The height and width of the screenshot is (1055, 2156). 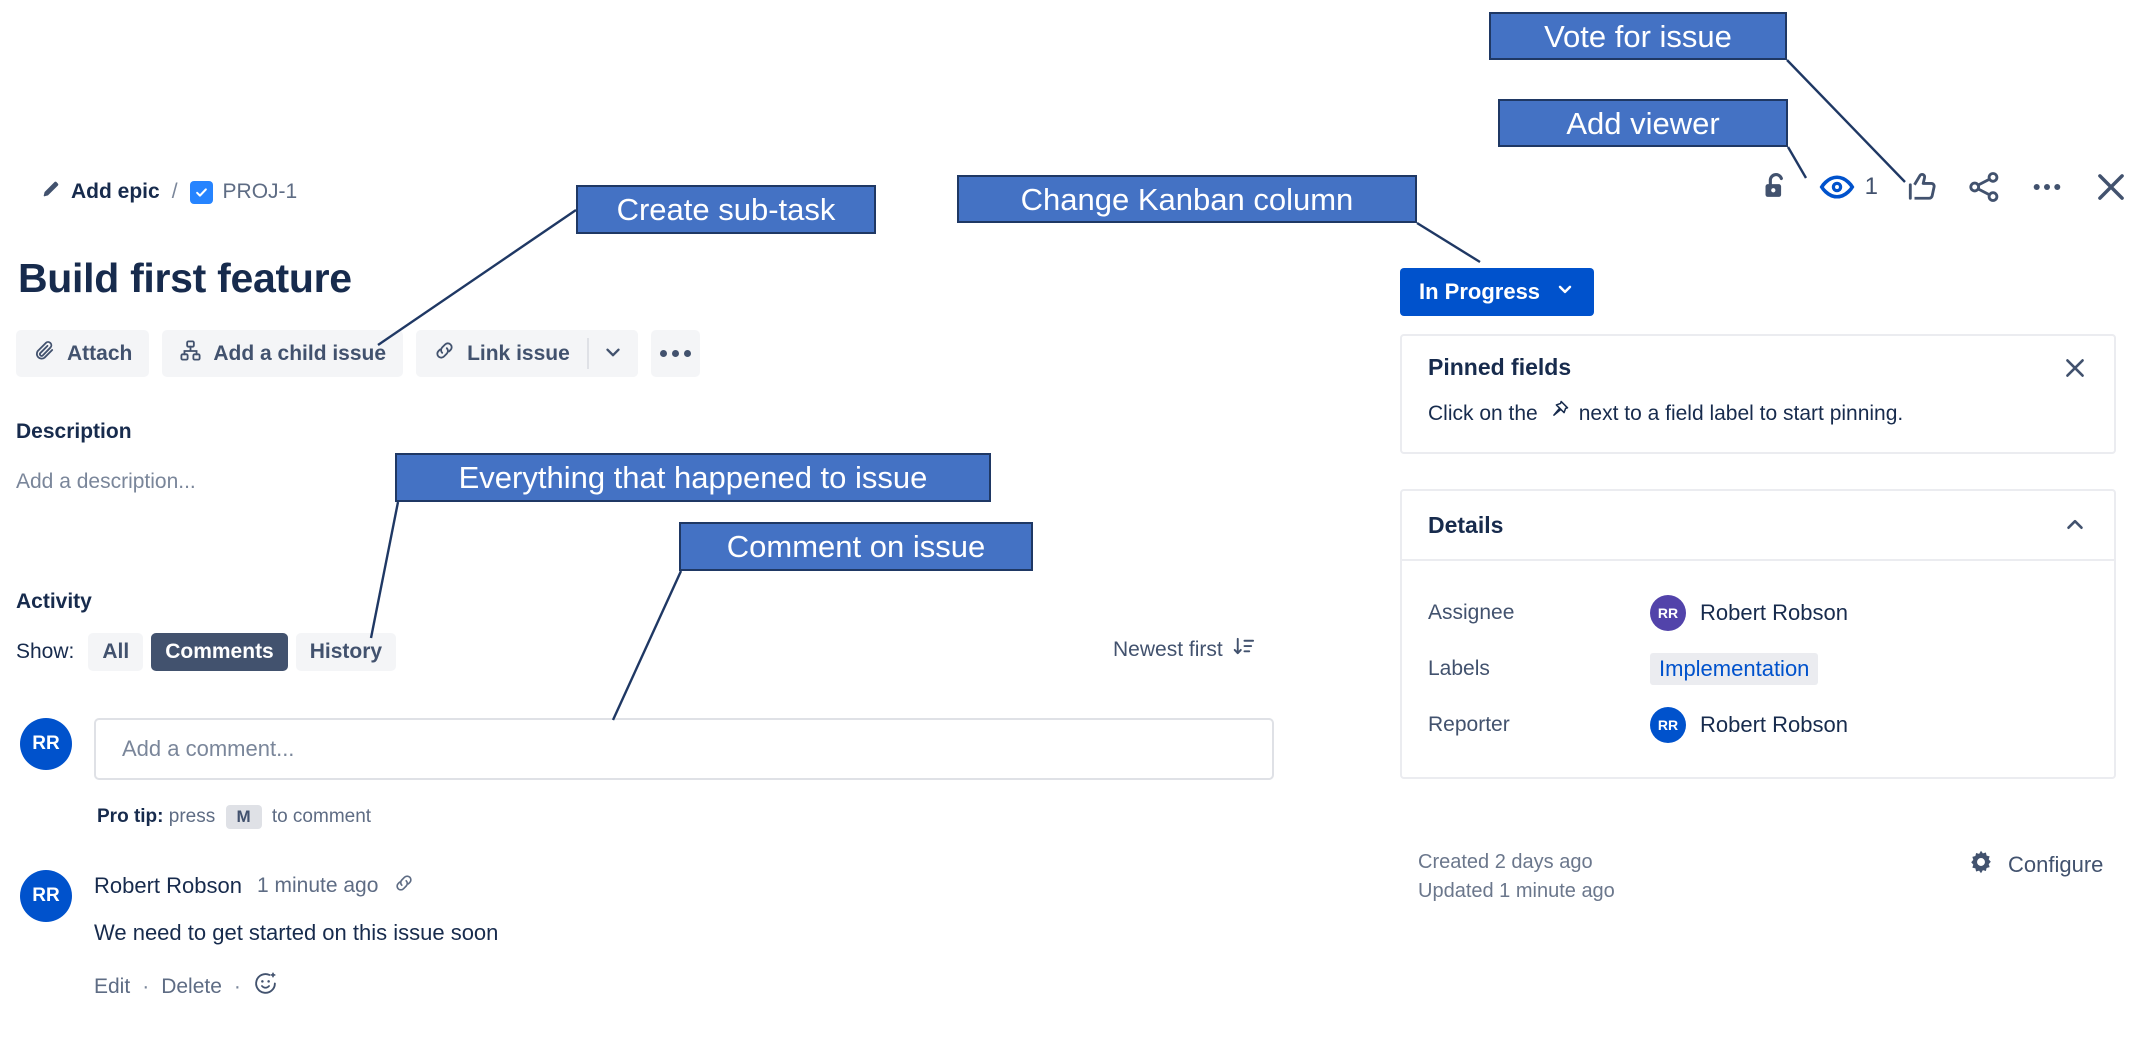 I want to click on callout-add-viewer: Add viewer, so click(x=1643, y=123).